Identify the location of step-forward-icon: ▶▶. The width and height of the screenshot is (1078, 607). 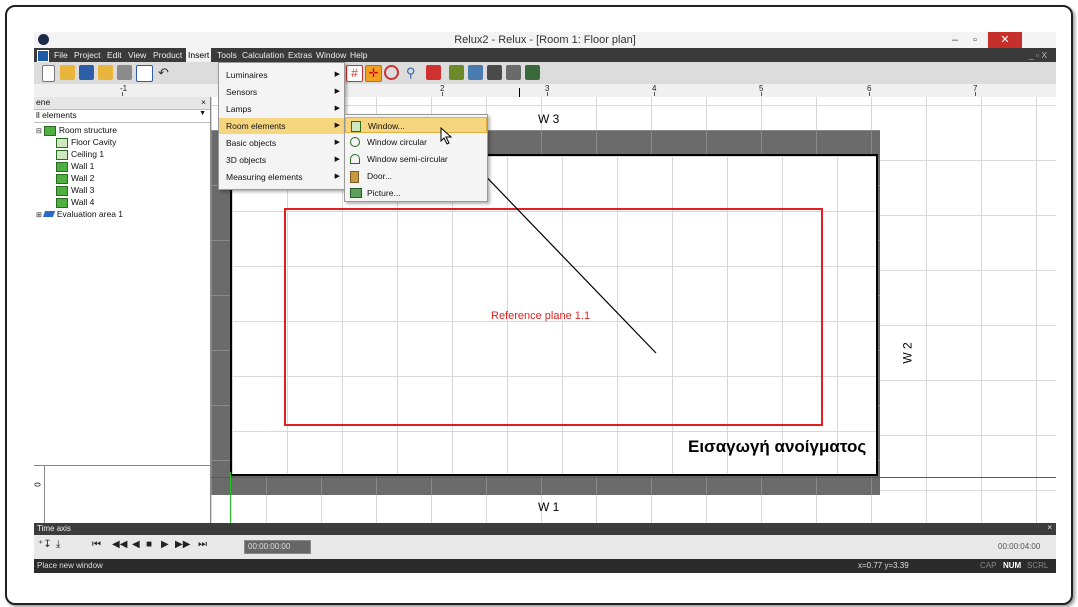
(182, 544).